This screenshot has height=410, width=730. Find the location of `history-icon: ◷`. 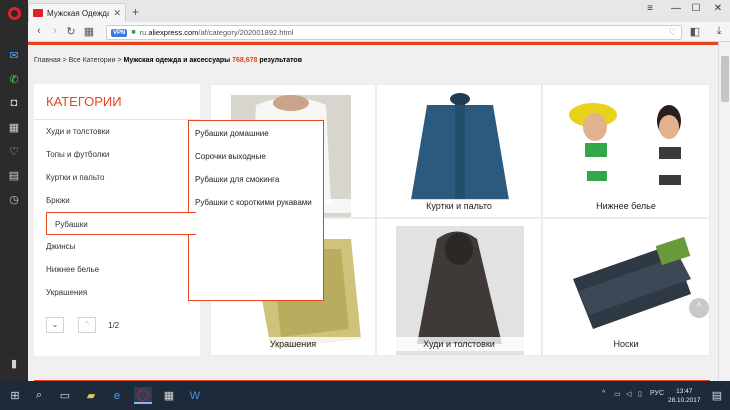

history-icon: ◷ is located at coordinates (14, 199).